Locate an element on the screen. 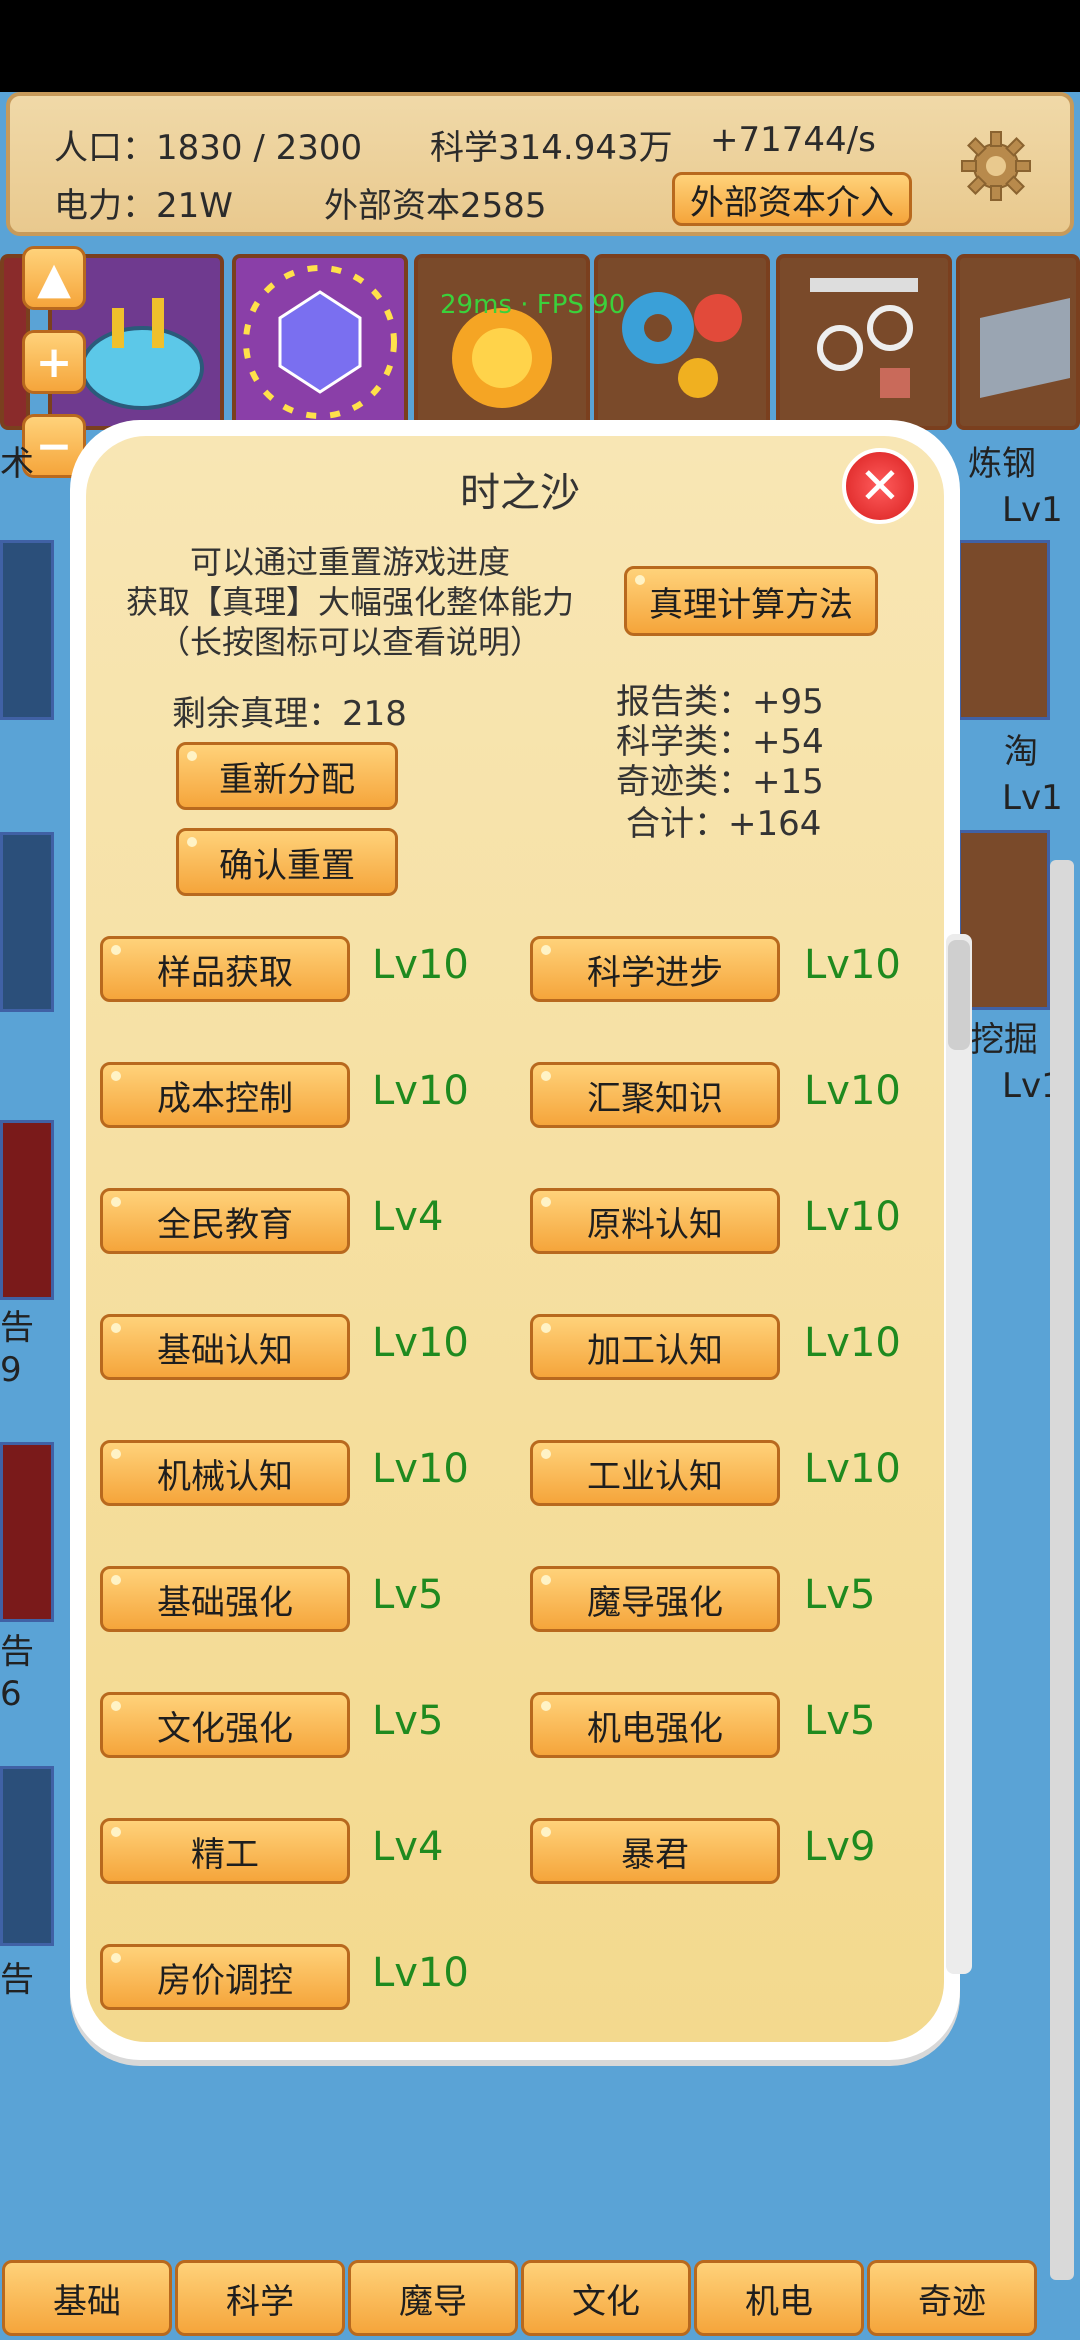 The height and width of the screenshot is (2340, 1080). dialog-description: 可以通过重置游戏进度 获取【真理】大幅强化整体能力 （长按图标可以查看说明） is located at coordinates (350, 602).